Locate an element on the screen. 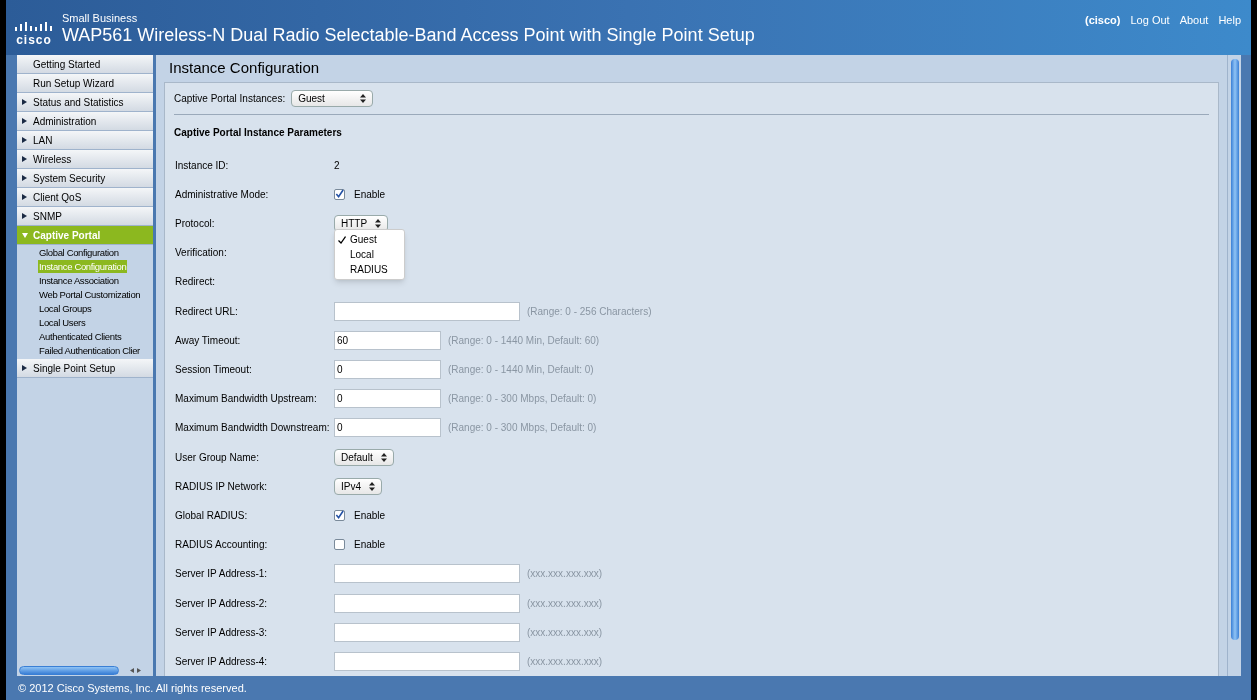  hint-text: (Range: 0 - 1440 Min, Default: 60) is located at coordinates (524, 340).